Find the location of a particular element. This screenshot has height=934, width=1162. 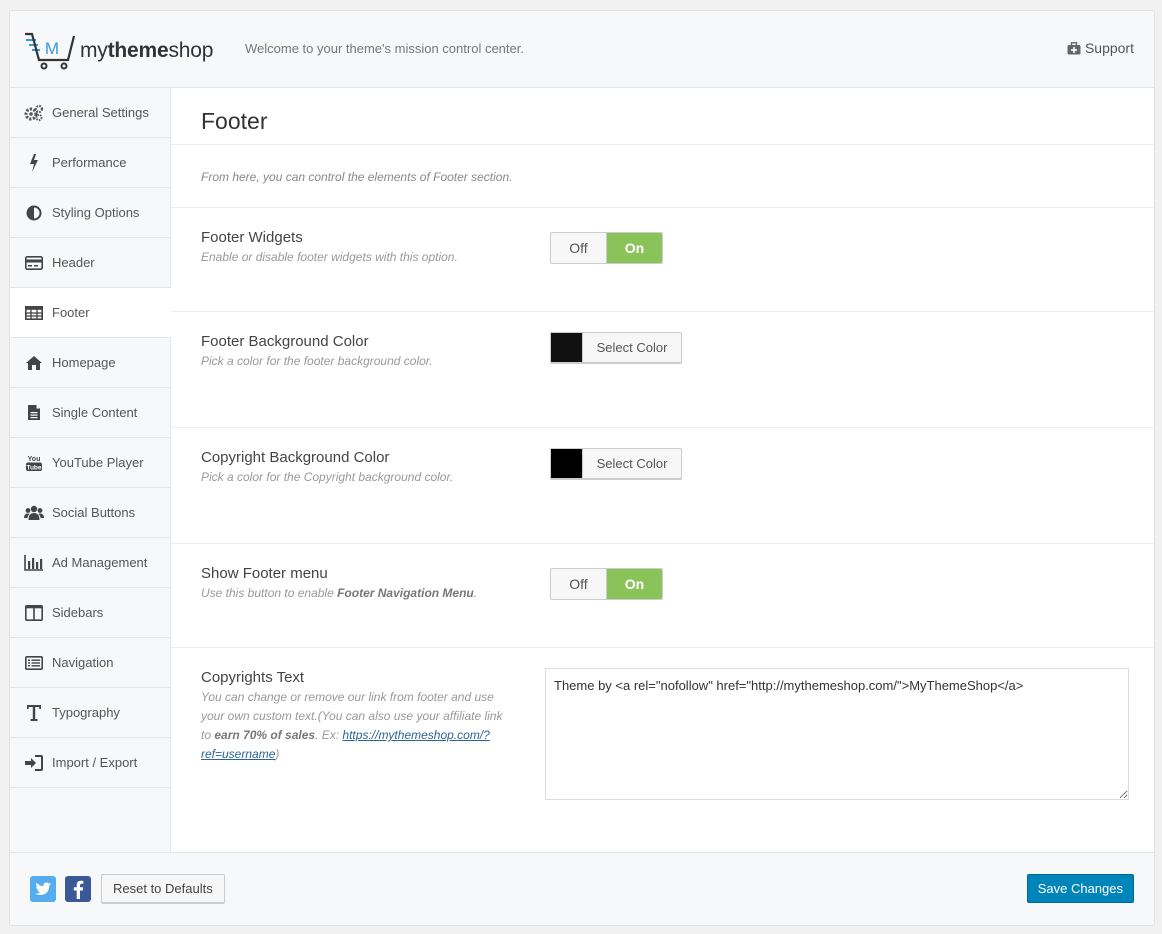

cart-logo-icon: M is located at coordinates (50, 51).